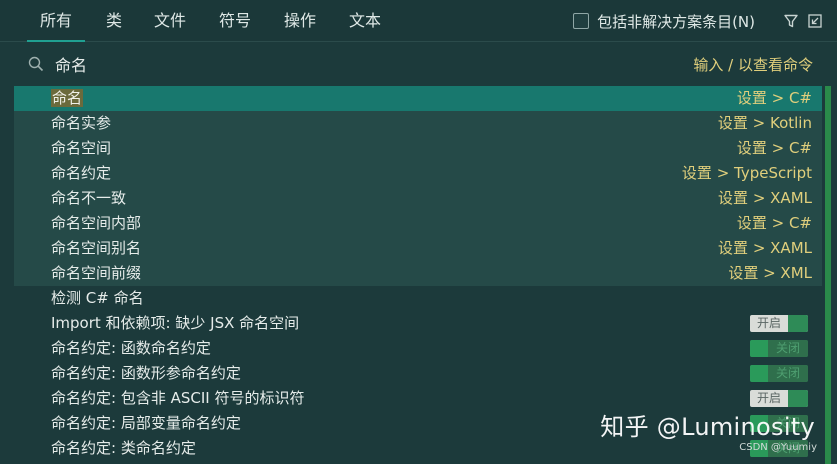 This screenshot has height=464, width=837. I want to click on result-name: 命名空间前缀, so click(96, 273).